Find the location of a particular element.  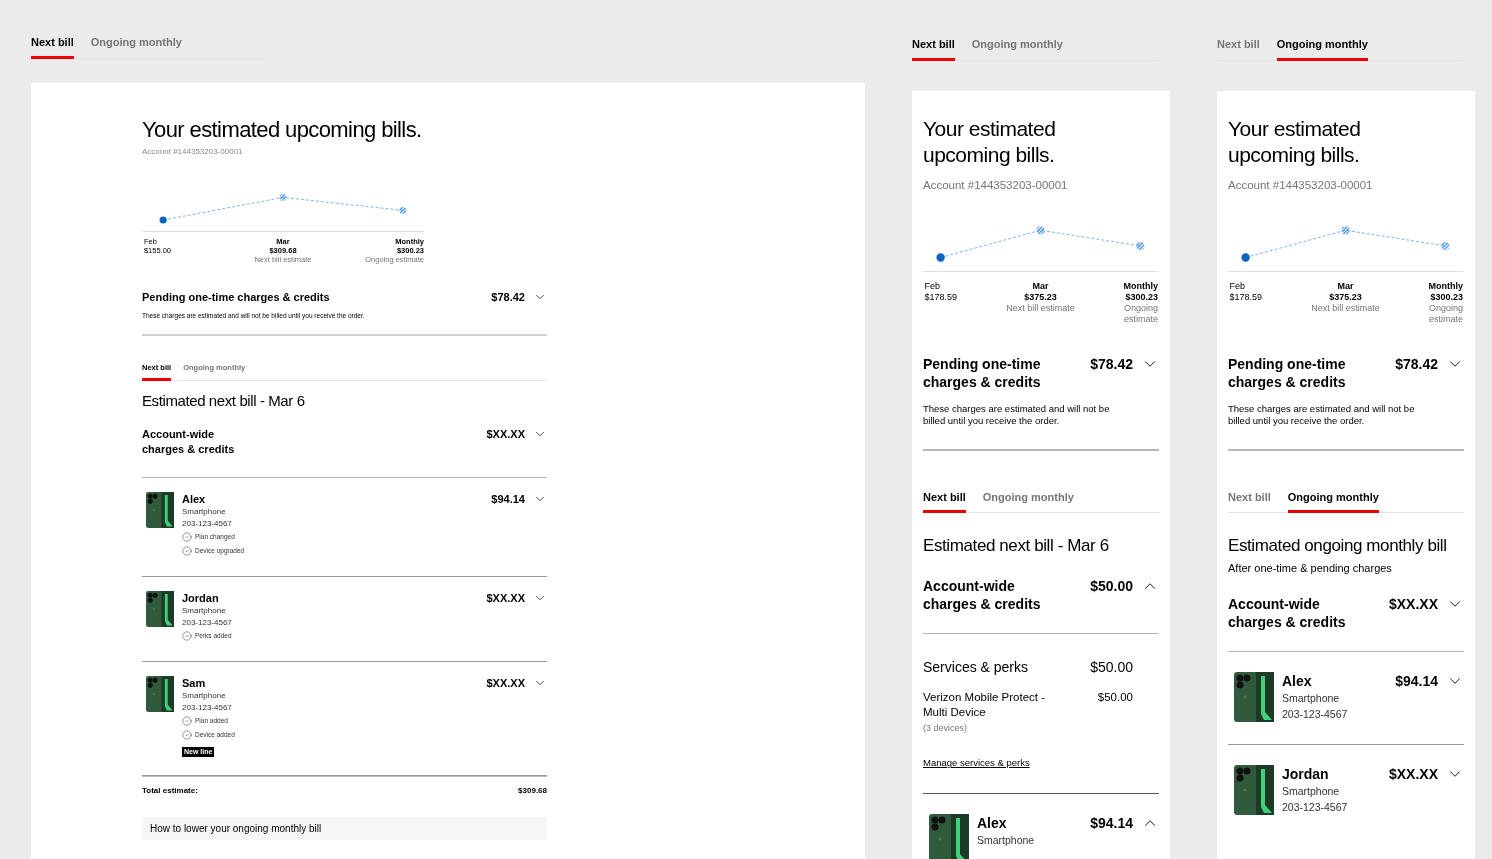

service-note: (3 devices) is located at coordinates (945, 729).